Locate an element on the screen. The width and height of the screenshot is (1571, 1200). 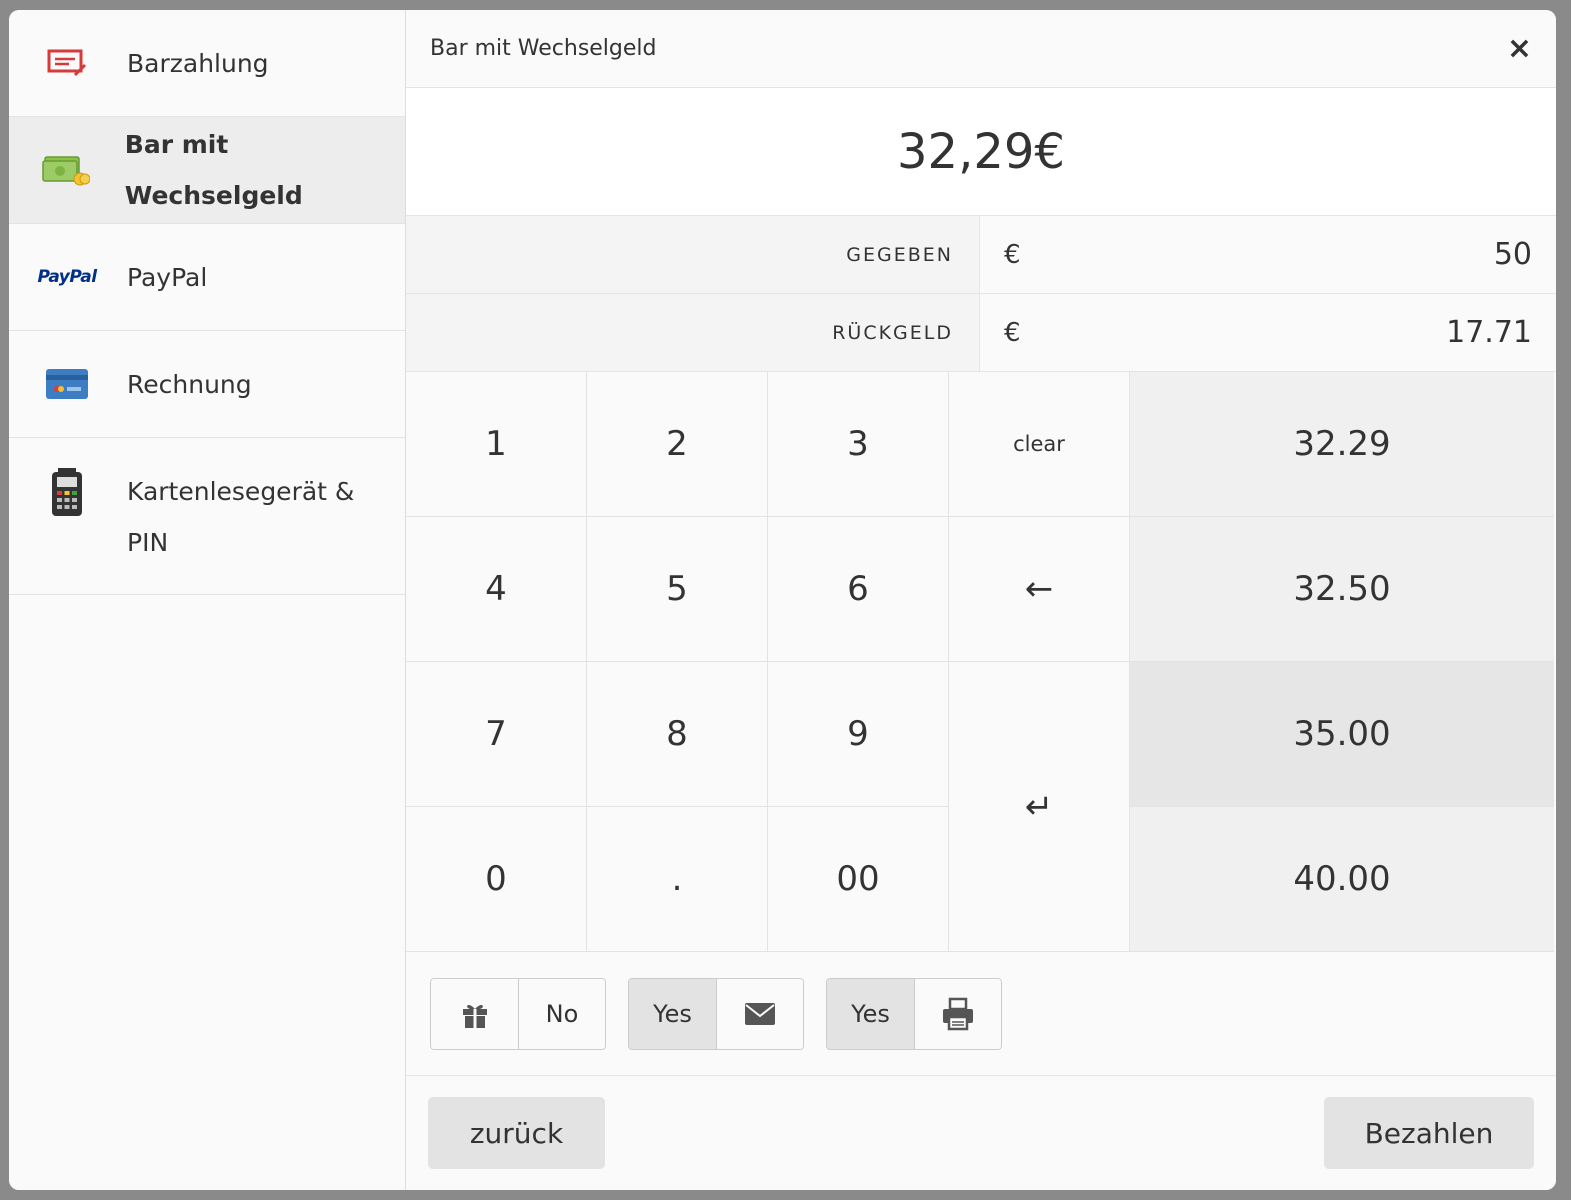
sidebar-item-label-line2: PIN is located at coordinates (148, 542).